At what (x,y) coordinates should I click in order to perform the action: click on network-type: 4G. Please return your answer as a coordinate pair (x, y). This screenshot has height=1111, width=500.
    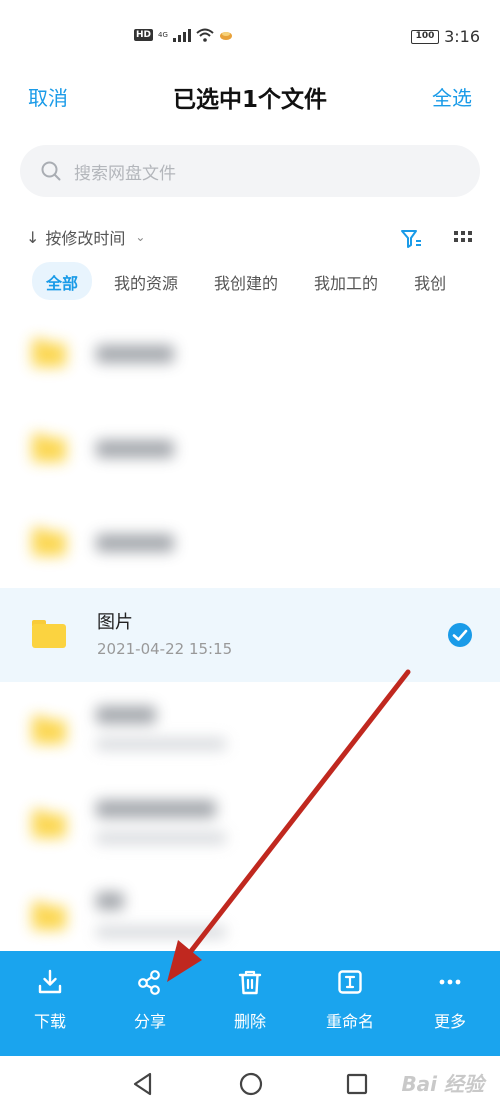
    Looking at the image, I should click on (163, 34).